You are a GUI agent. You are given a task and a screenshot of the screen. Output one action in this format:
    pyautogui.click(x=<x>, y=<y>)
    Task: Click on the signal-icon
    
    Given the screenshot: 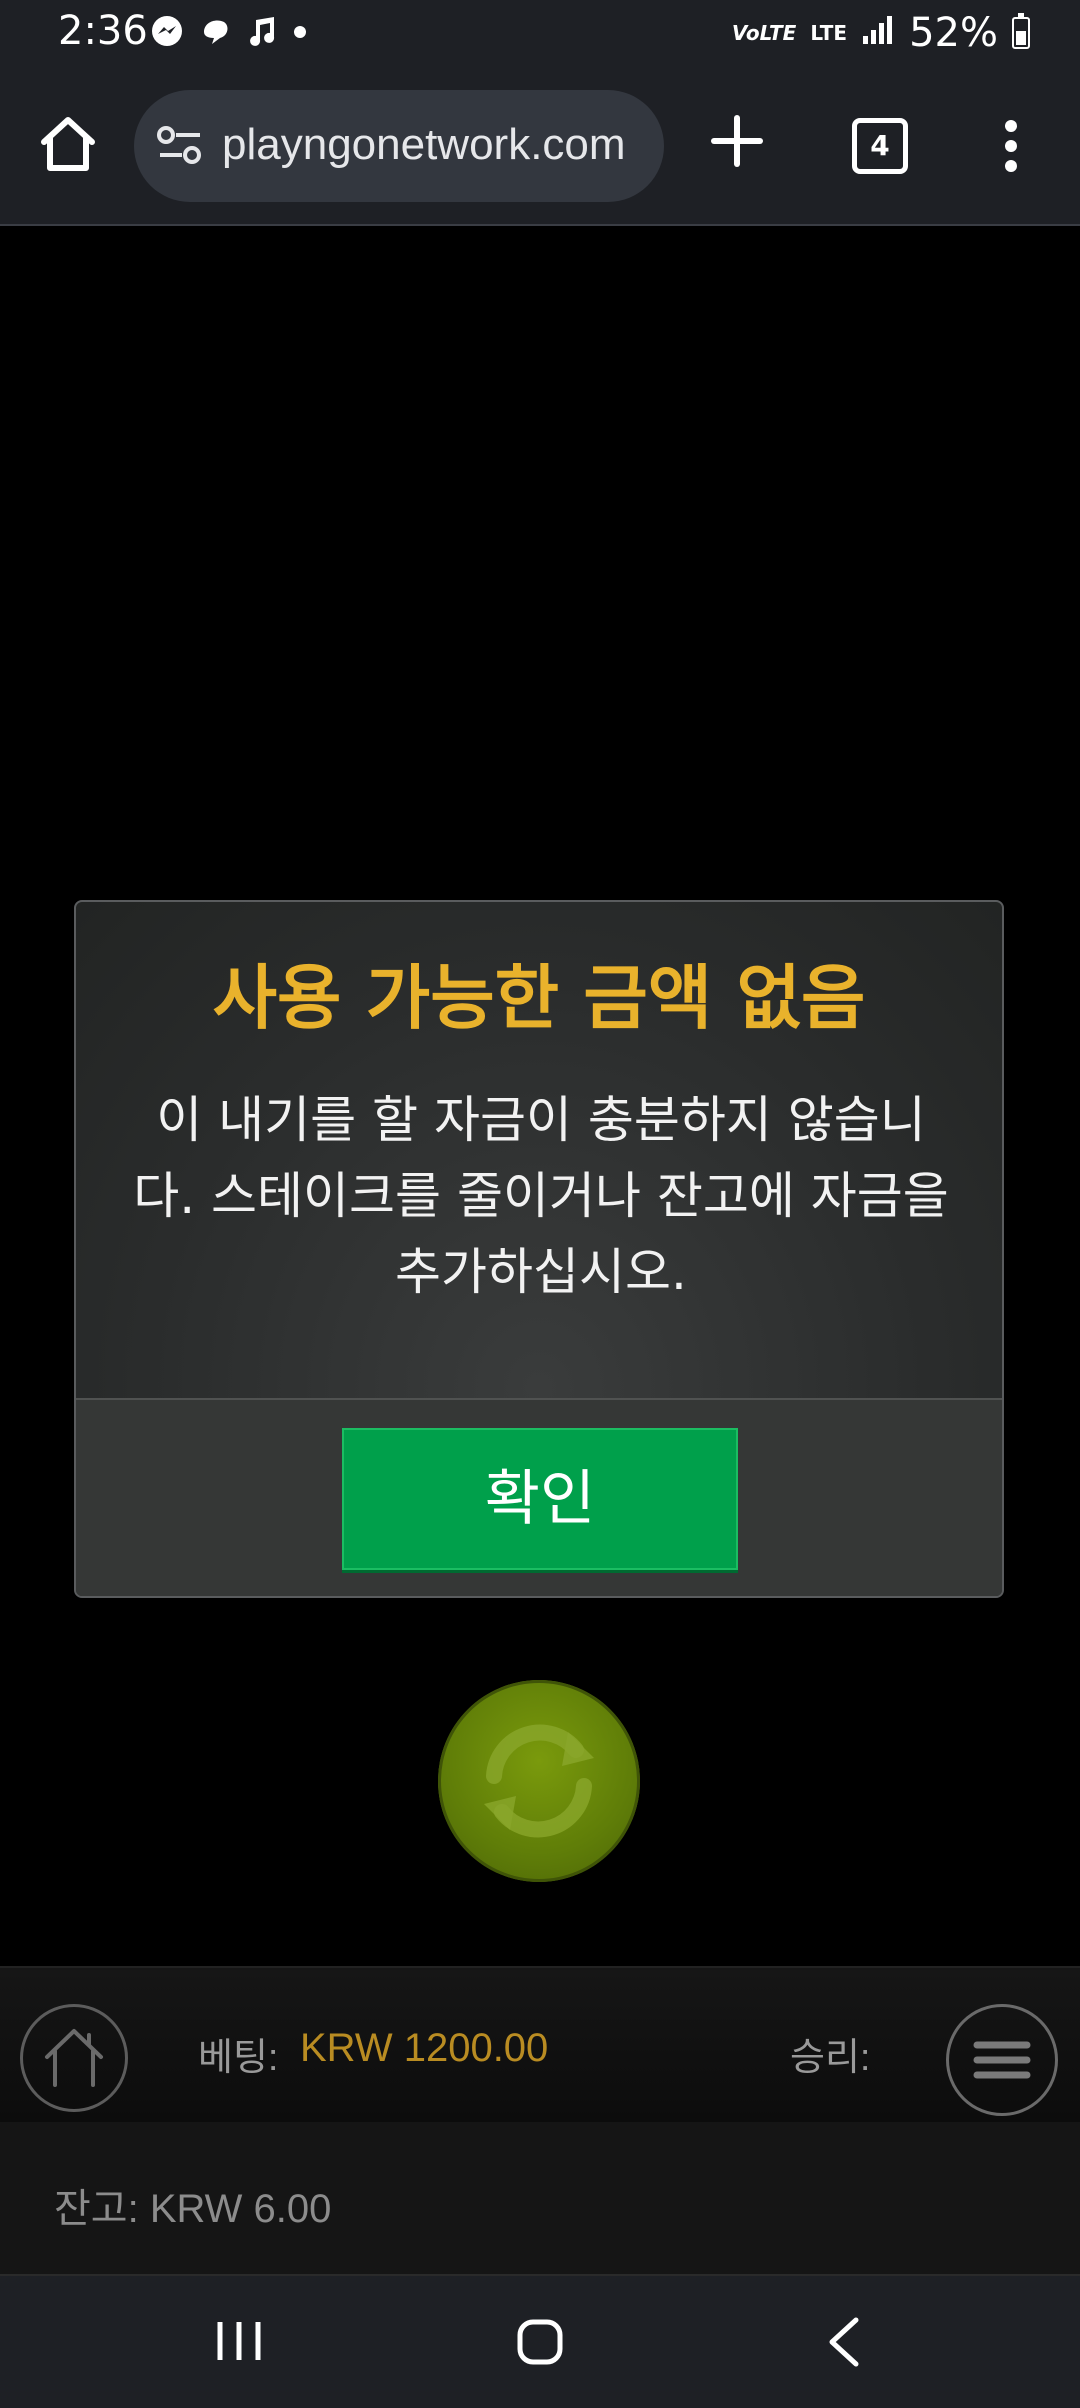 What is the action you would take?
    pyautogui.click(x=878, y=33)
    